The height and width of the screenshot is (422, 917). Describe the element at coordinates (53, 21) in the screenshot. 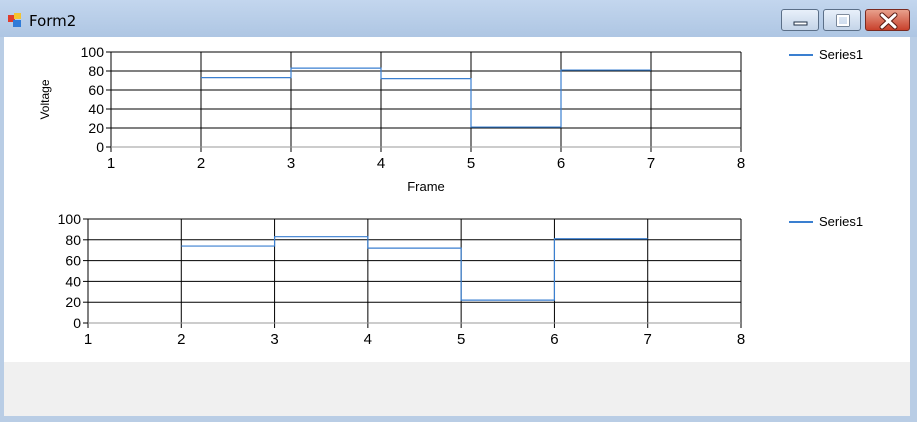

I see `window-title: Form2` at that location.